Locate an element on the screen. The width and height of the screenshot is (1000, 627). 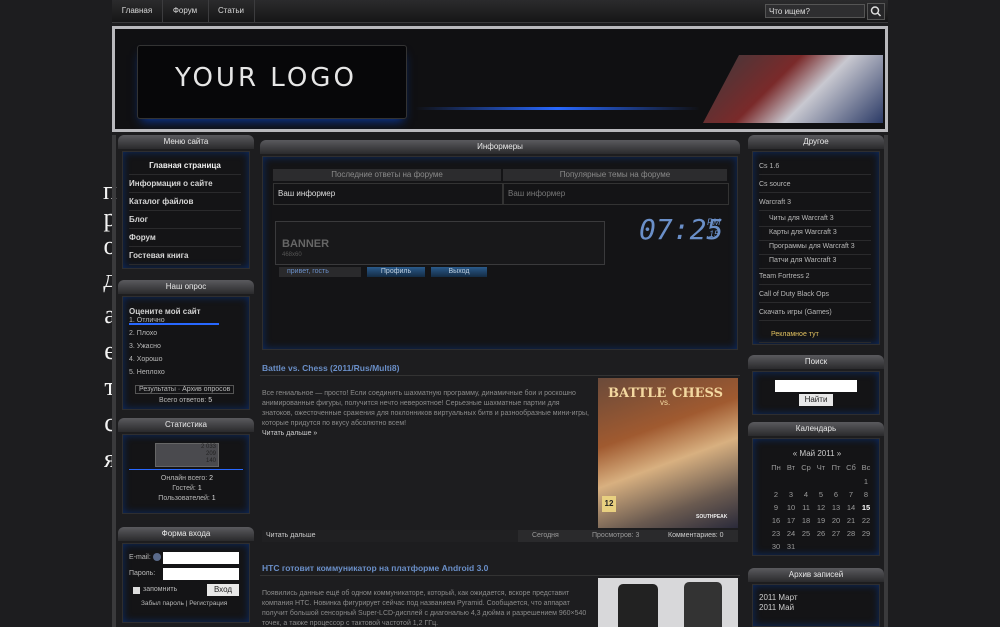
password-field is located at coordinates (201, 574).